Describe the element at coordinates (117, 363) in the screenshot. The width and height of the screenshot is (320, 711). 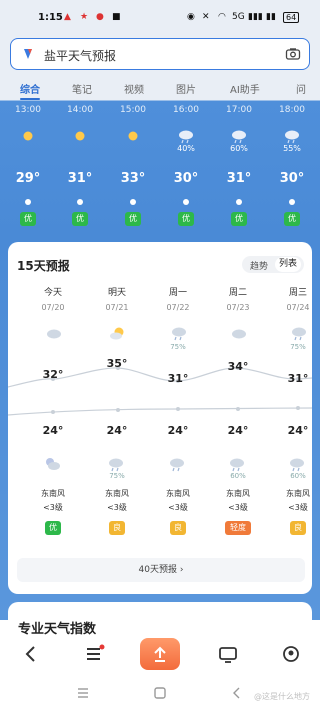
I see `day-high-temp: 35°` at that location.